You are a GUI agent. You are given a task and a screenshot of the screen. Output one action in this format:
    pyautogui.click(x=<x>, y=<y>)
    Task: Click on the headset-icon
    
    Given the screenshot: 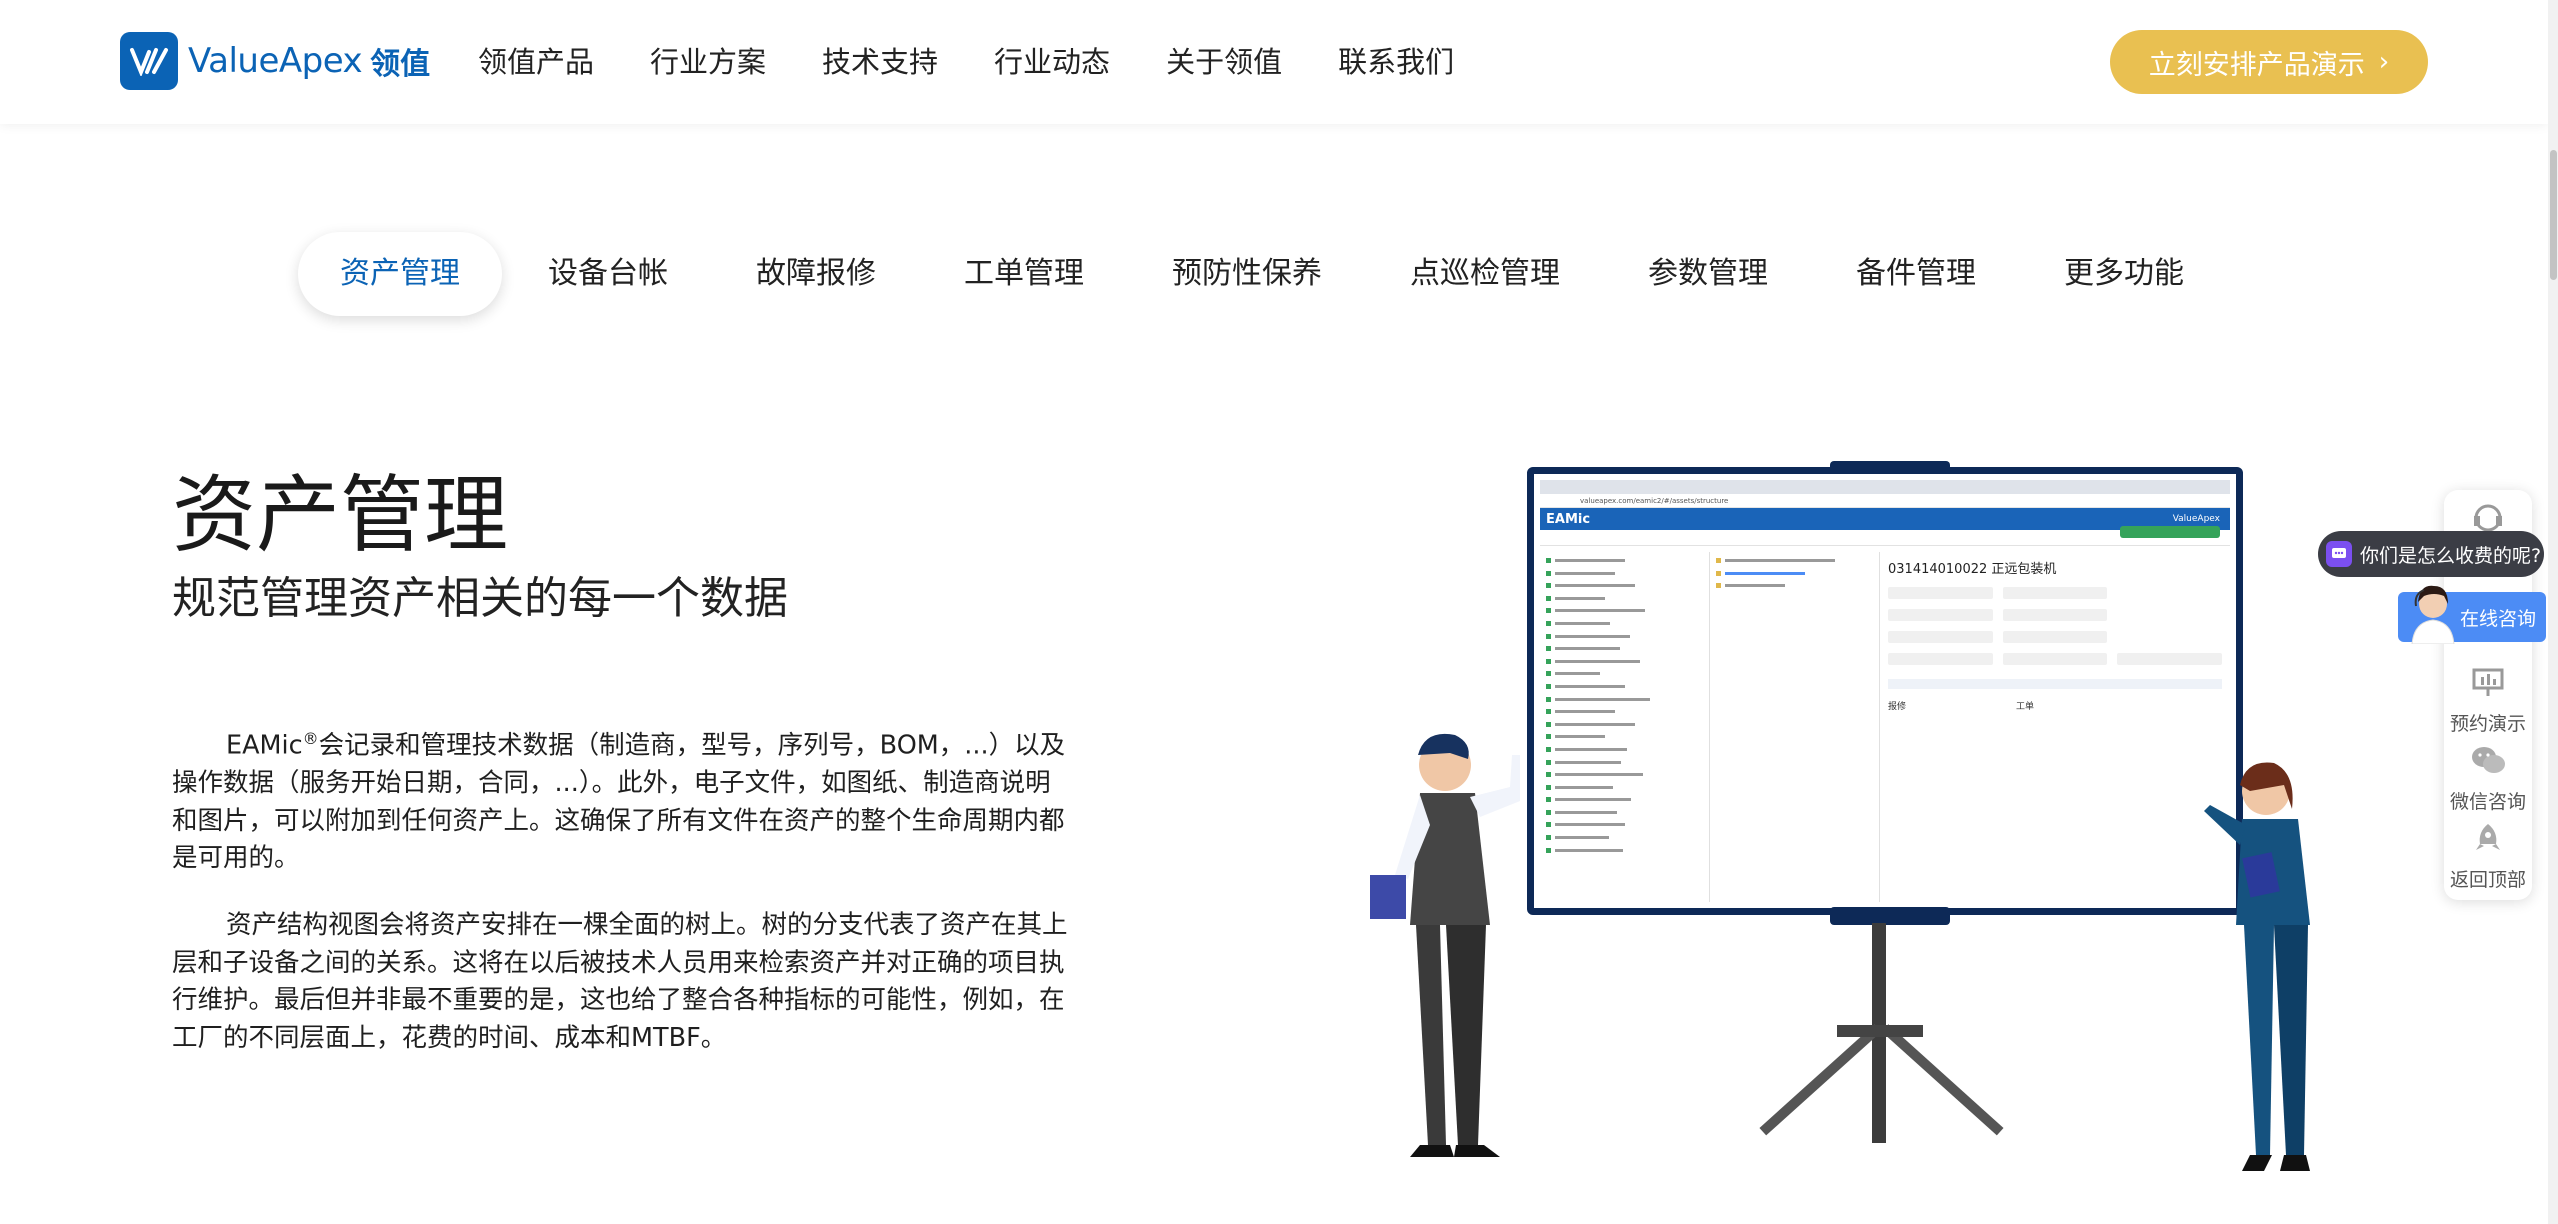 What is the action you would take?
    pyautogui.click(x=2488, y=518)
    